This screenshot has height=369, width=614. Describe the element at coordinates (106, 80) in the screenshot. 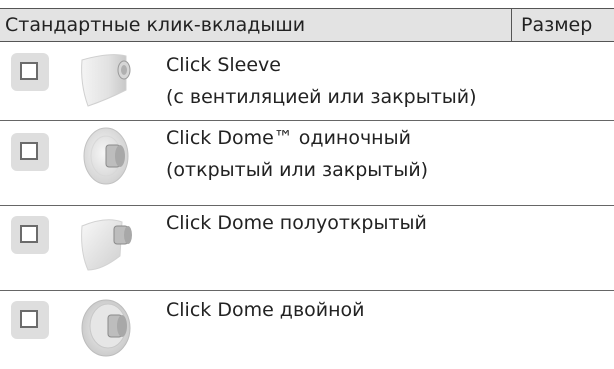

I see `click-sleeve-icon` at that location.